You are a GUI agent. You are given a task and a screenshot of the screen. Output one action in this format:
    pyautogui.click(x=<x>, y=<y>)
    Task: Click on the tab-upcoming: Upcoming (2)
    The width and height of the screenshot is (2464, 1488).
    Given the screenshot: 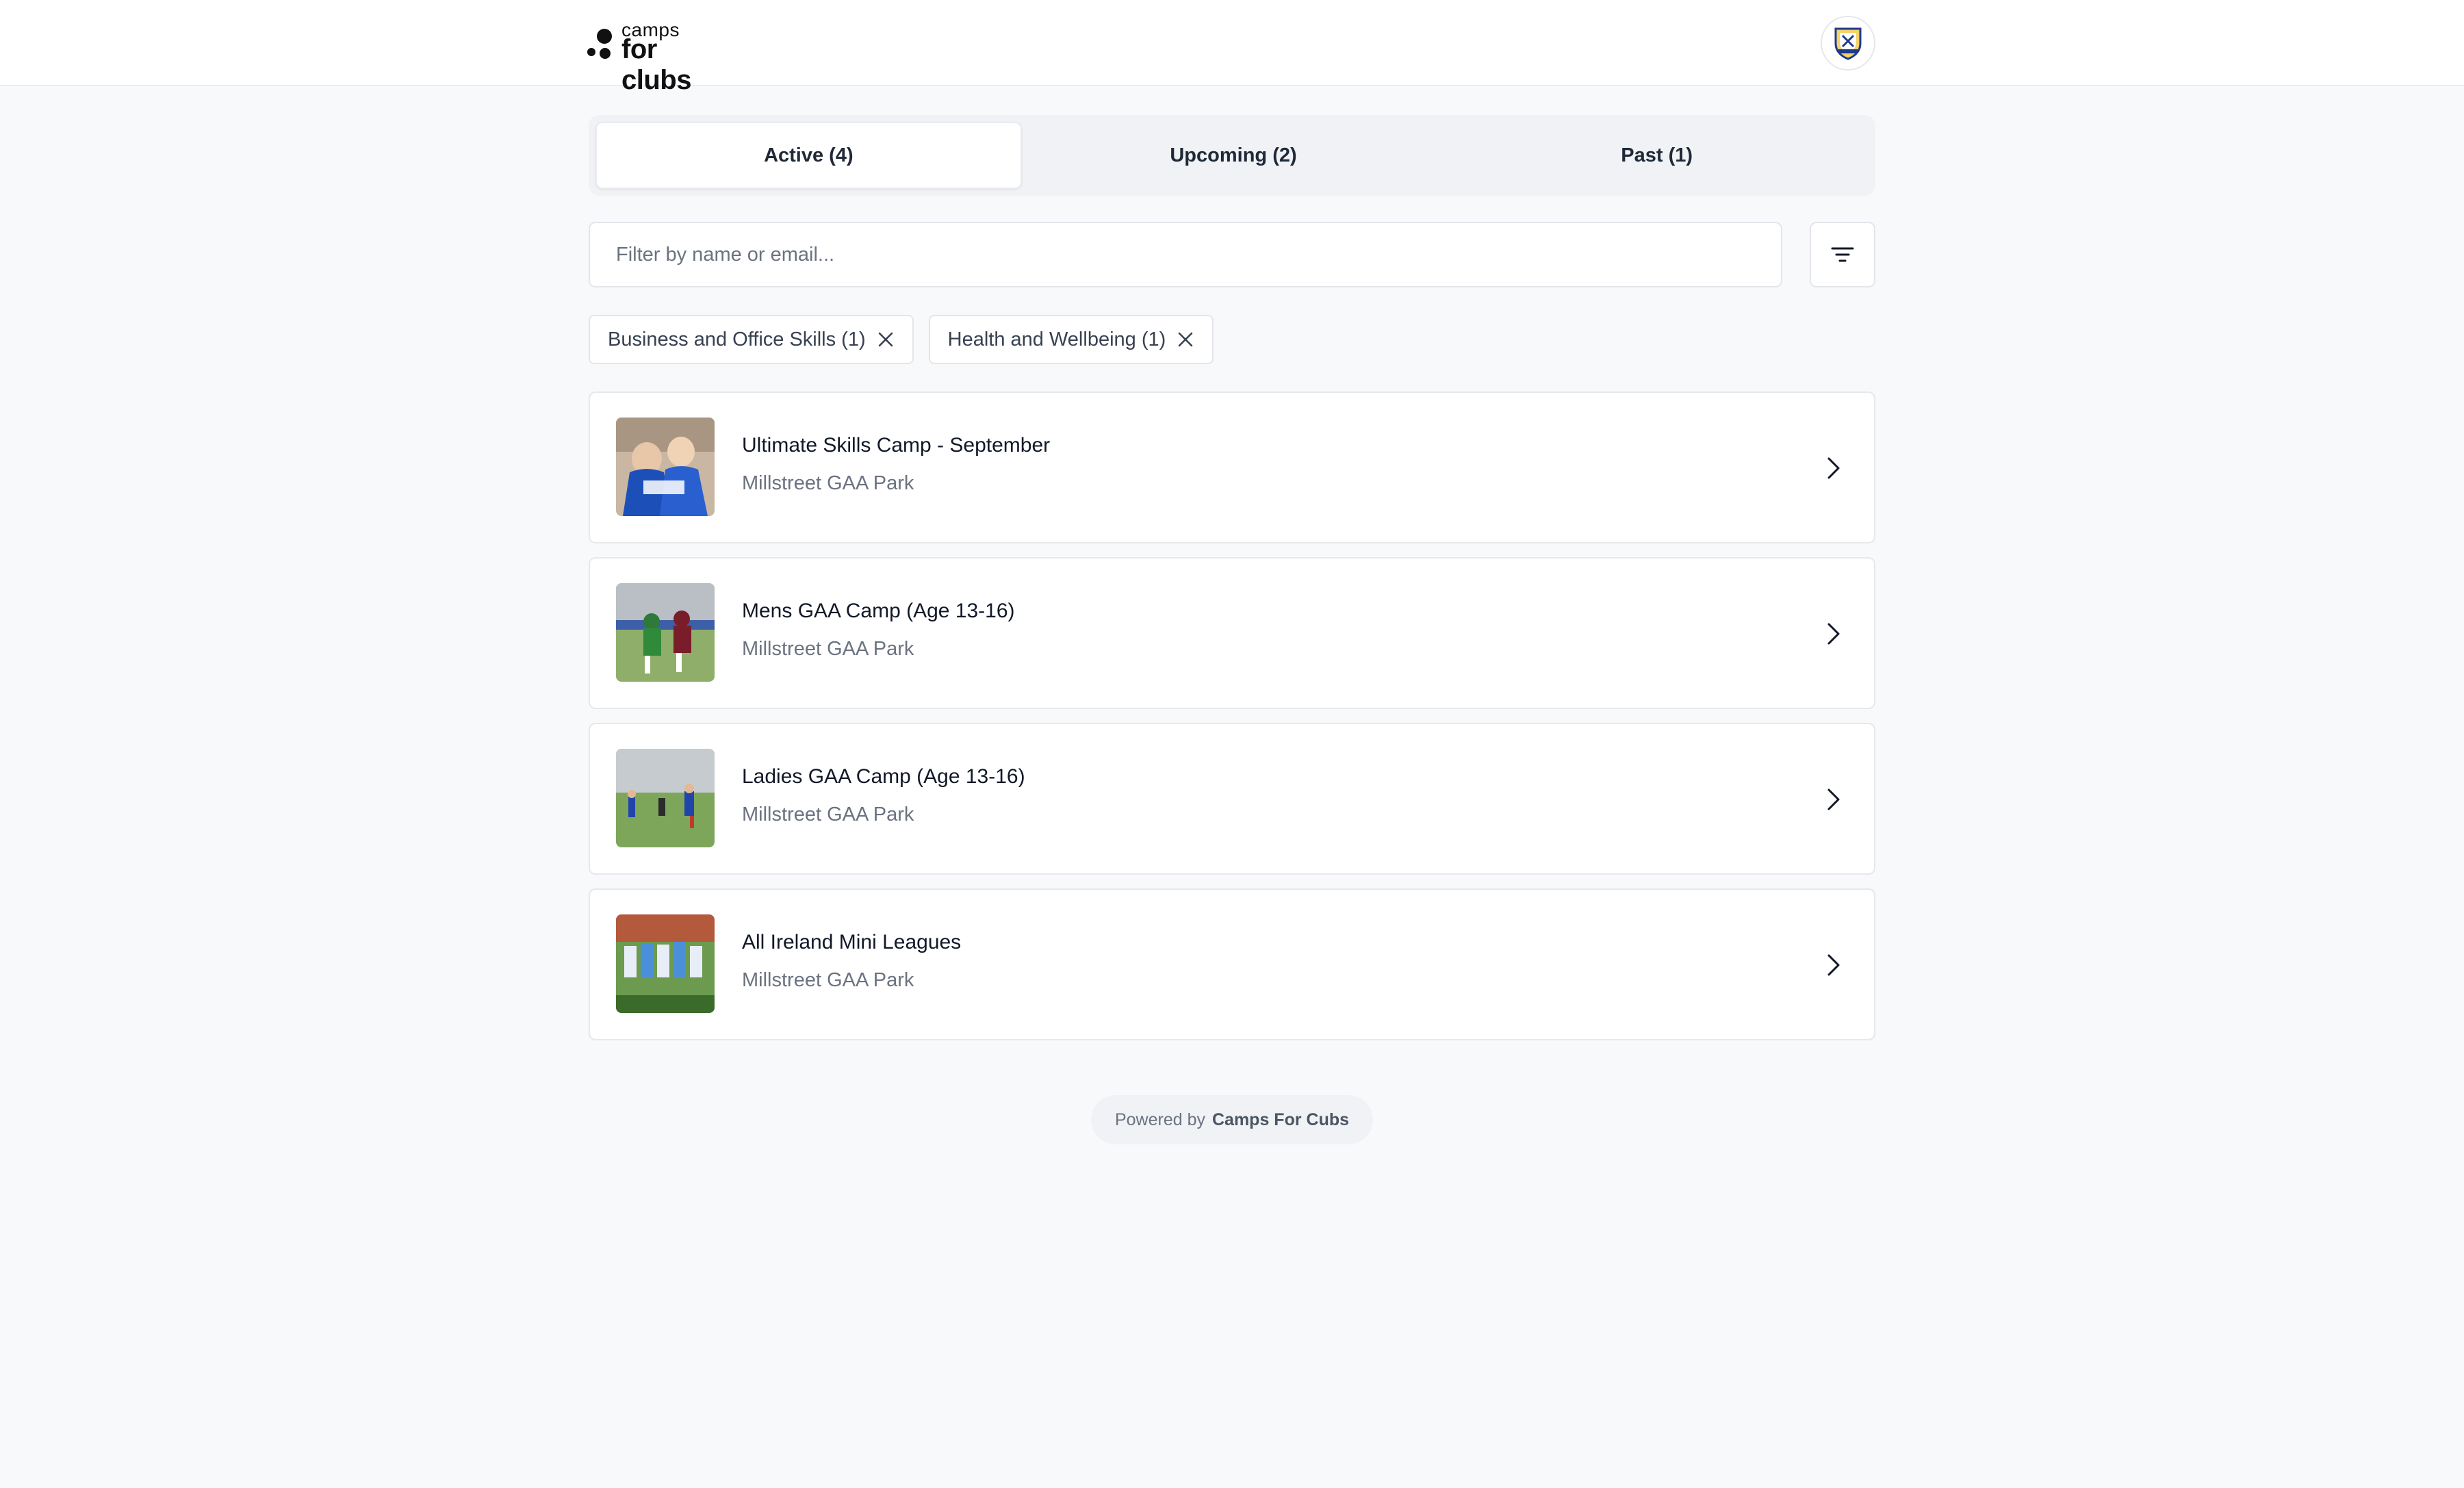 What is the action you would take?
    pyautogui.click(x=1234, y=155)
    